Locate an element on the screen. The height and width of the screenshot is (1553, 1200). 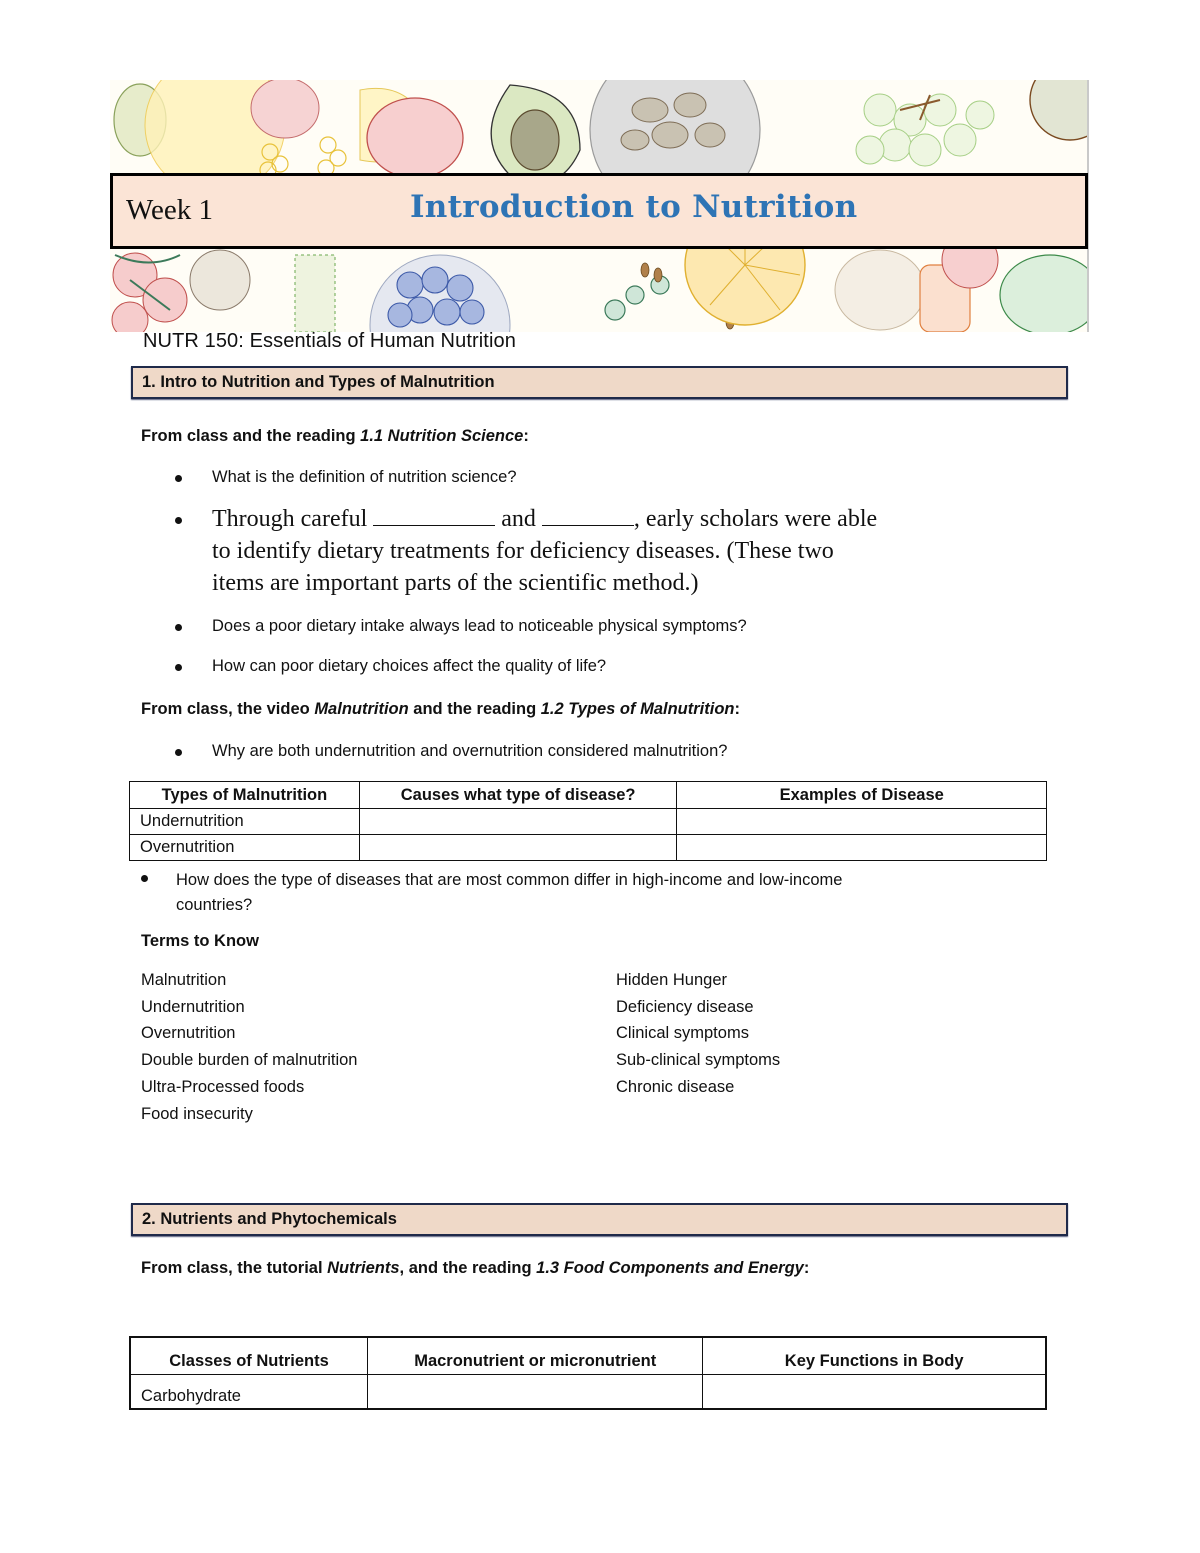
question-line: countries? is located at coordinates (214, 905).